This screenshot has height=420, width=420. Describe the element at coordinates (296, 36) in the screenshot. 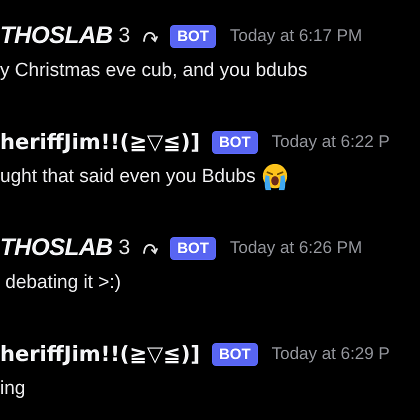

I see `timestamp: Today at 6:17 PM` at that location.